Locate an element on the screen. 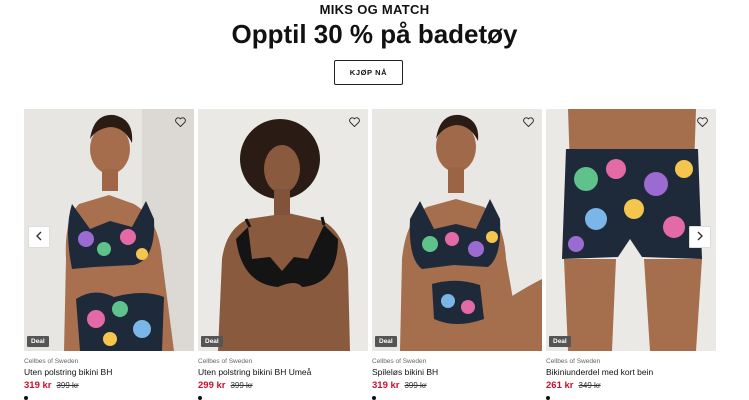 The width and height of the screenshot is (749, 400). price-original: 349 kr is located at coordinates (589, 385).